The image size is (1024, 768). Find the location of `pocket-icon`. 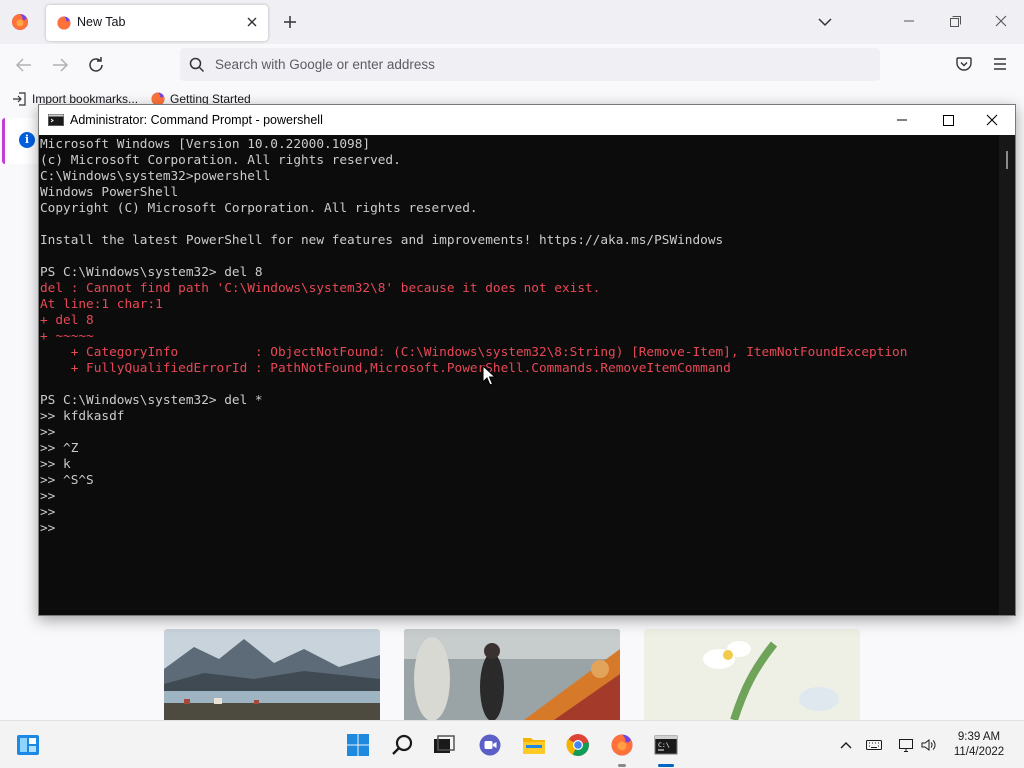

pocket-icon is located at coordinates (964, 64).